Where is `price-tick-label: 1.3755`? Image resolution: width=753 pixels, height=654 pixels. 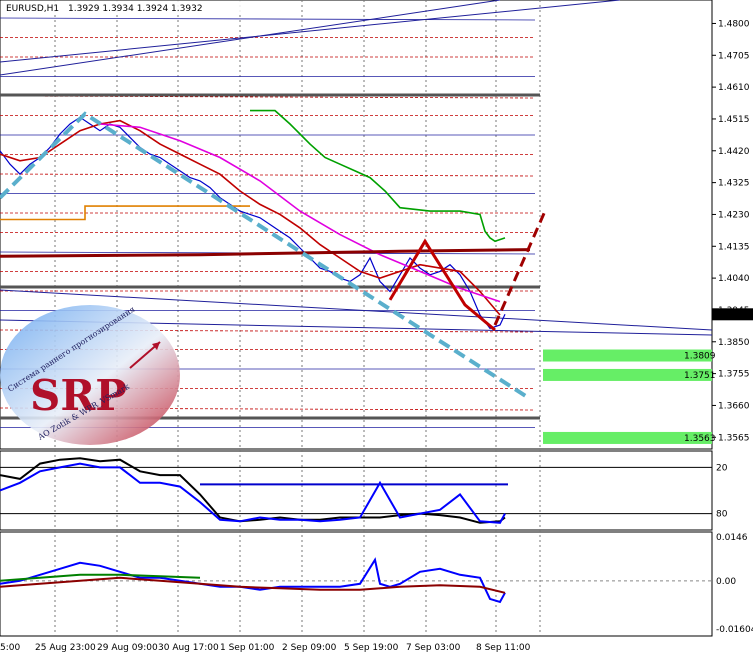 price-tick-label: 1.3755 is located at coordinates (734, 375).